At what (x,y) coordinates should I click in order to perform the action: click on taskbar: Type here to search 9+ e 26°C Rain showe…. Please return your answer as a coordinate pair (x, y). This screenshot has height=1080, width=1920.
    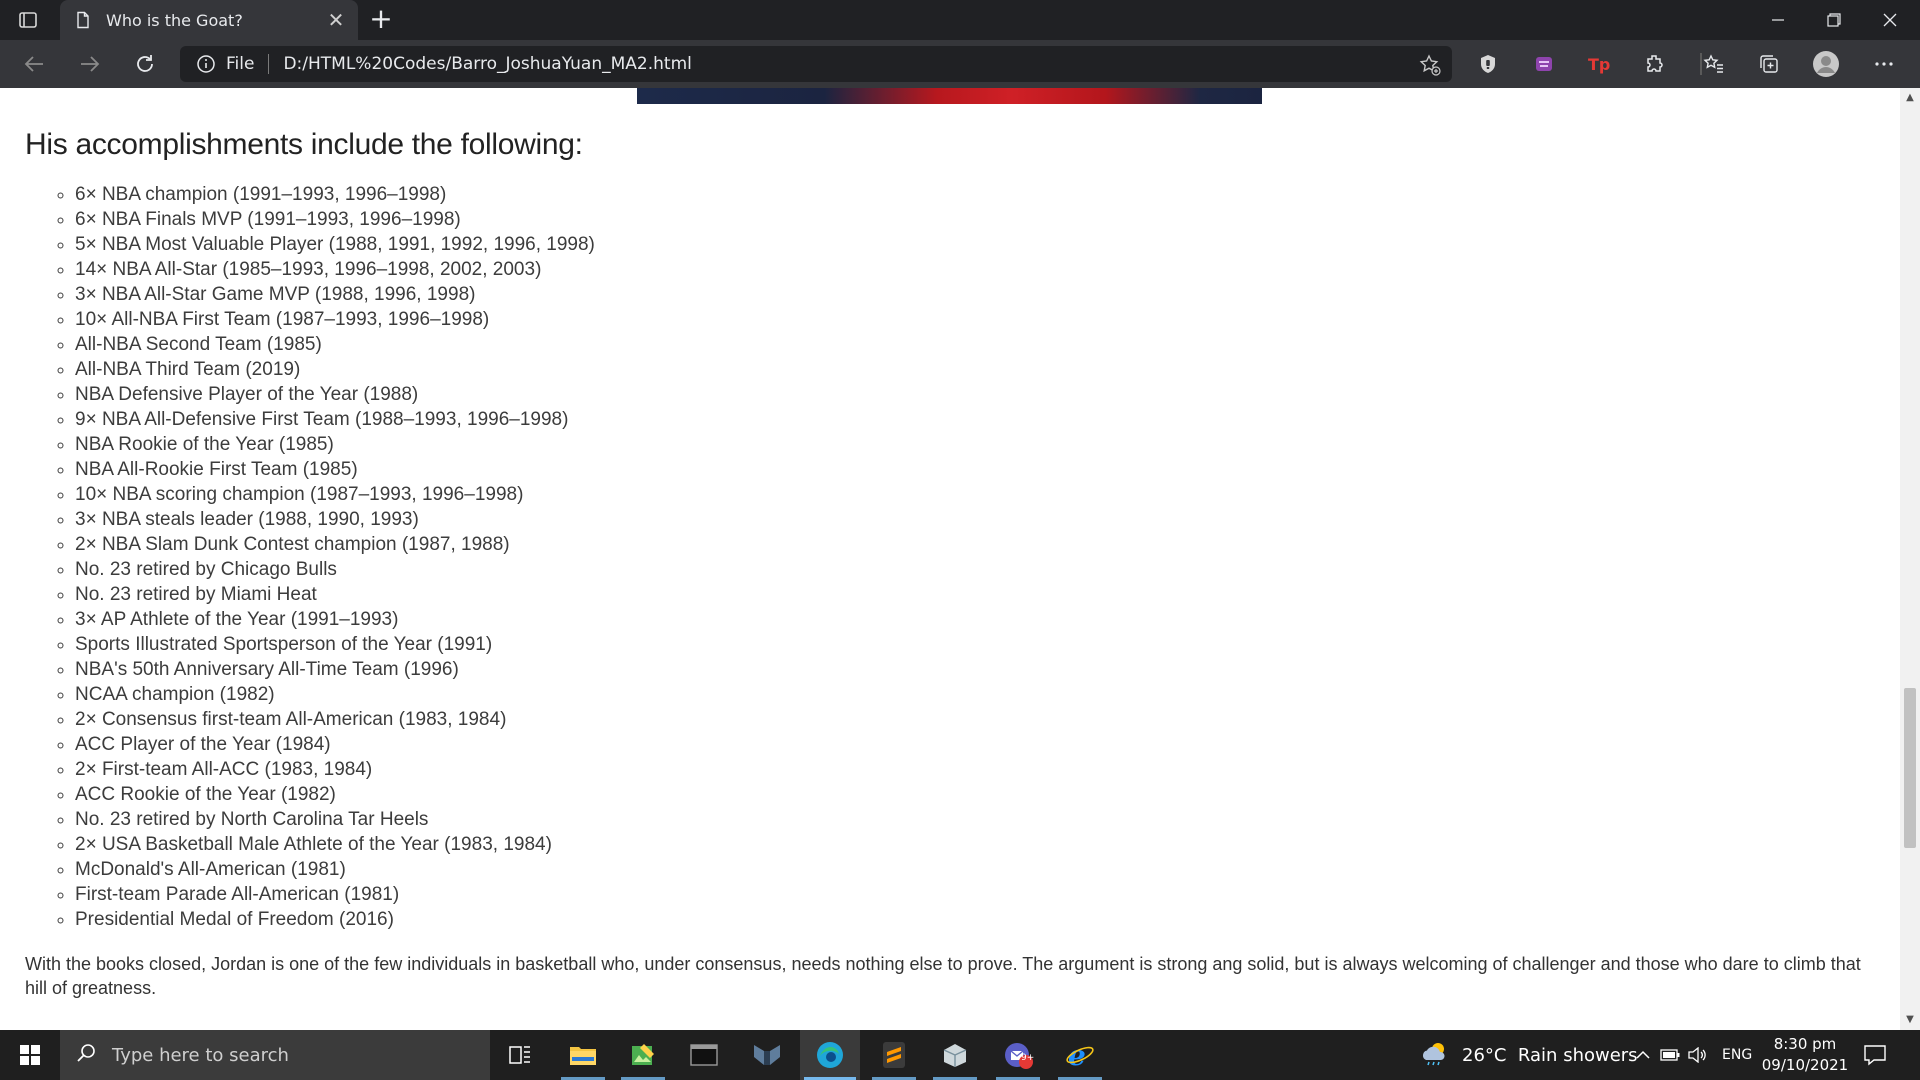
    Looking at the image, I should click on (960, 1055).